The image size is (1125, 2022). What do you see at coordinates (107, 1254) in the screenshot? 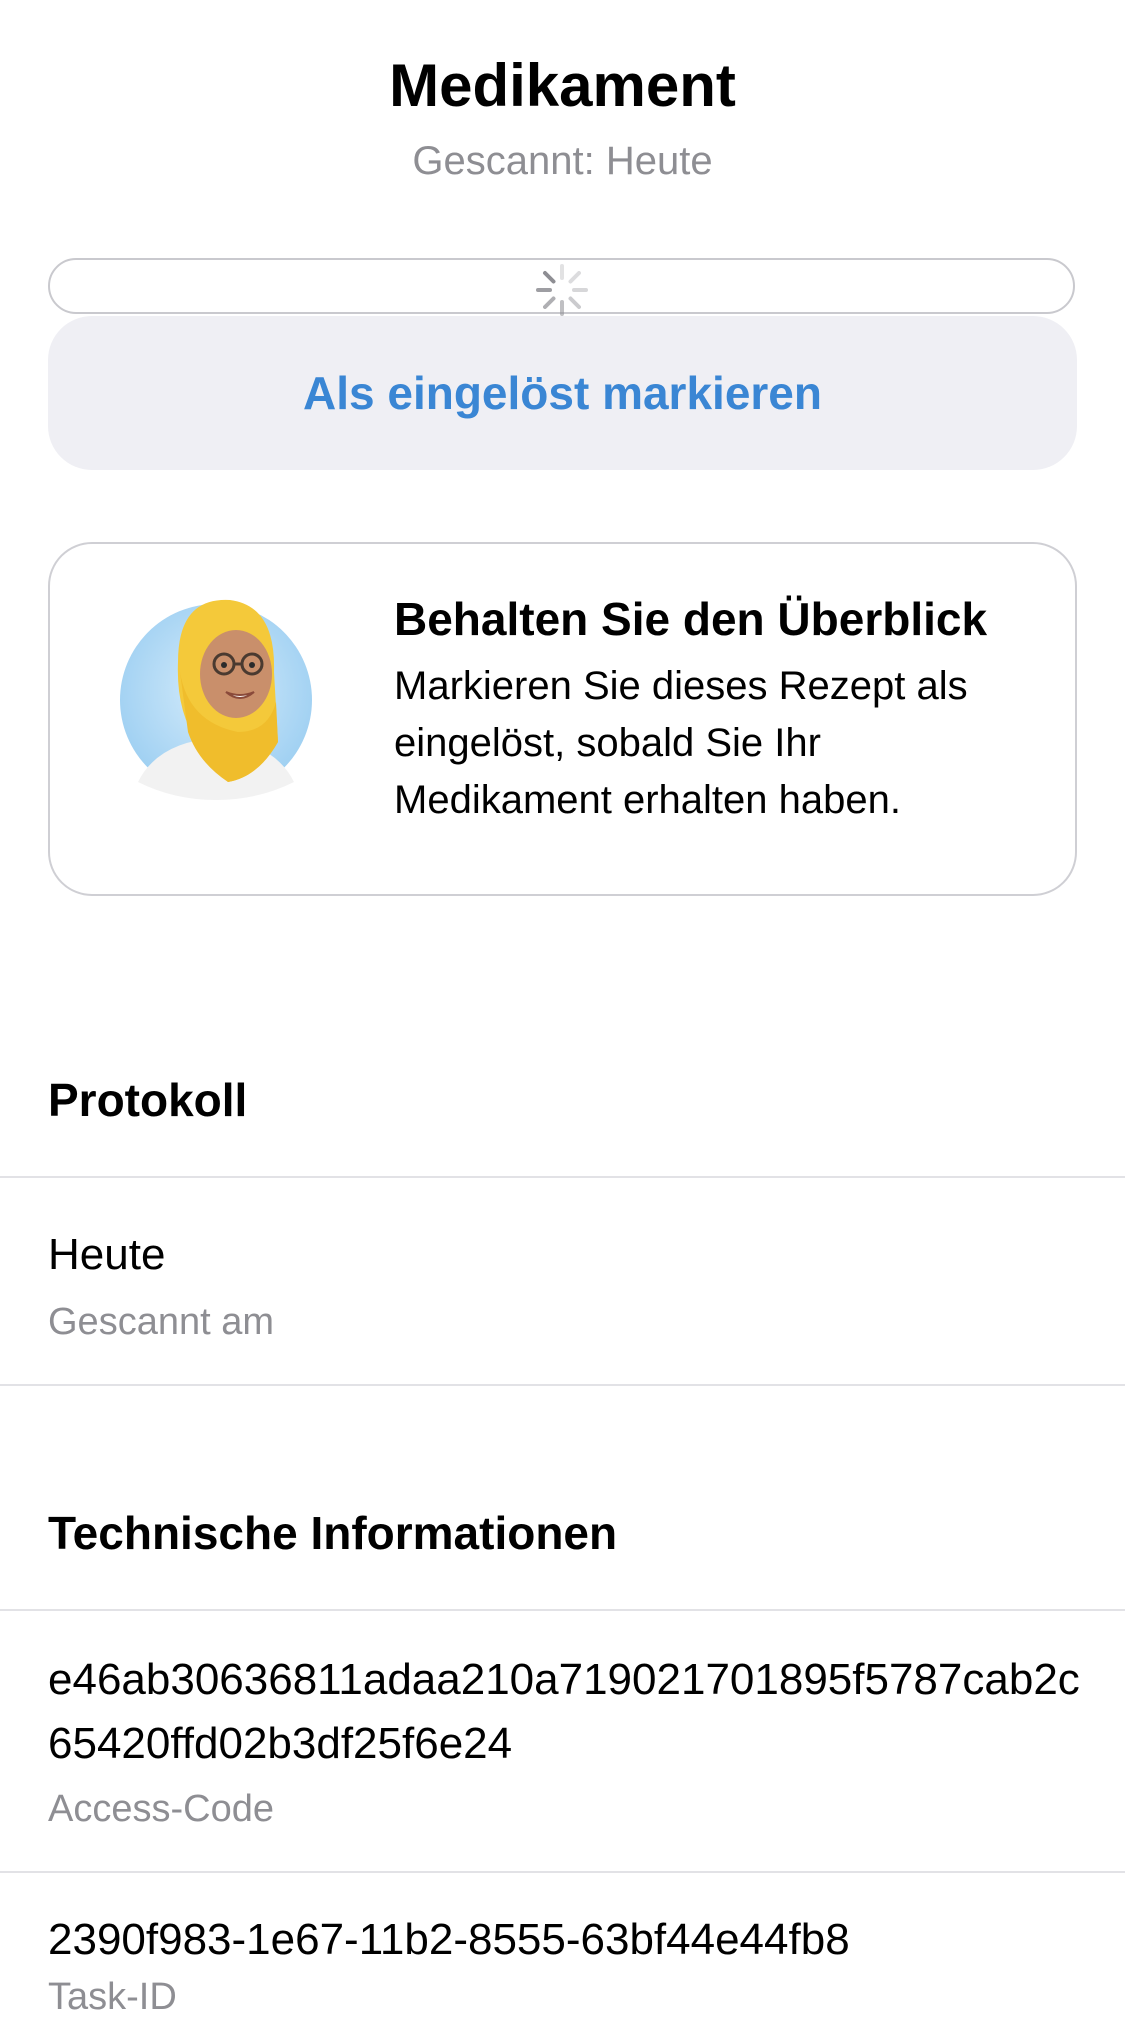
I see `protocol-scan-date-value: Heute` at bounding box center [107, 1254].